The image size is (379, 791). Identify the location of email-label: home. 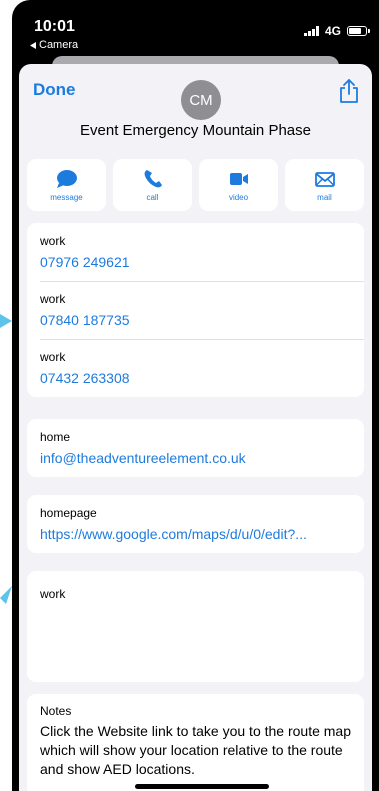
(55, 437).